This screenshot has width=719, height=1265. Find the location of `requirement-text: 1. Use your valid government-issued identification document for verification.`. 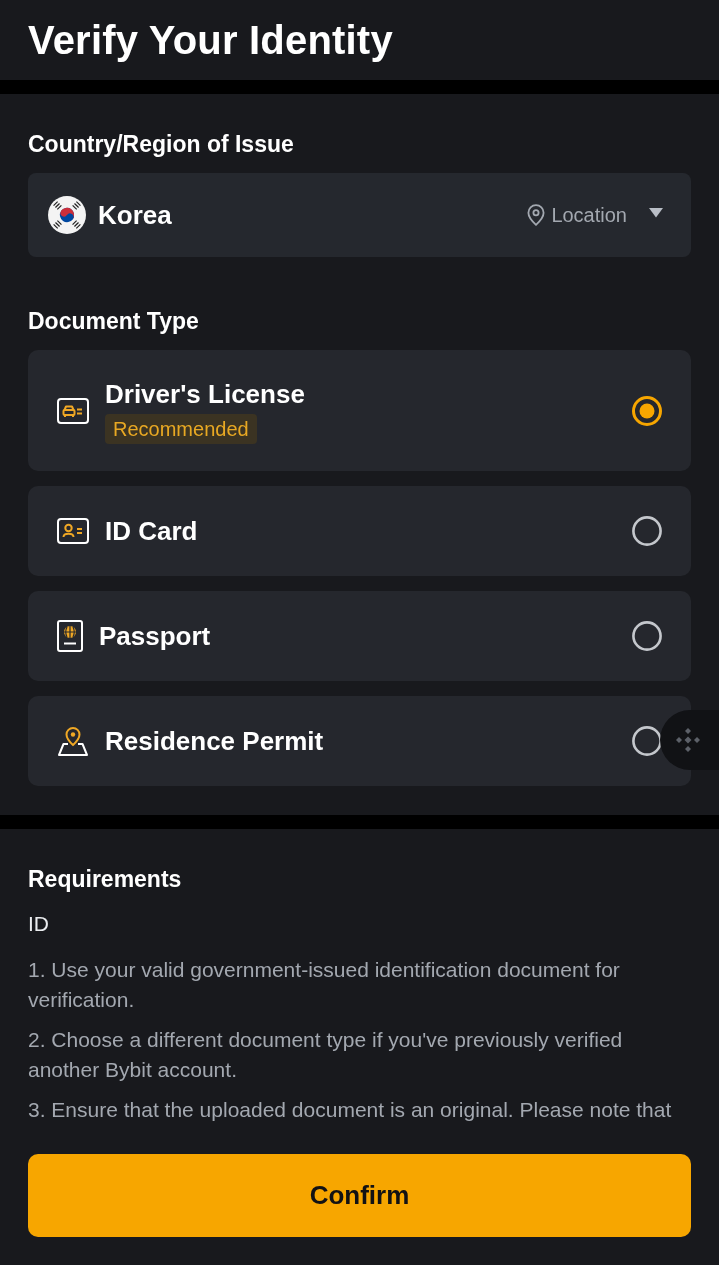

requirement-text: 1. Use your valid government-issued identification document for verification. is located at coordinates (324, 985).